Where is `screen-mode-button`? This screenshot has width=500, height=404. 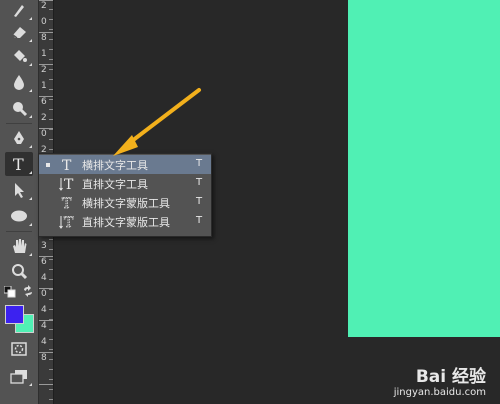 screen-mode-button is located at coordinates (19, 376).